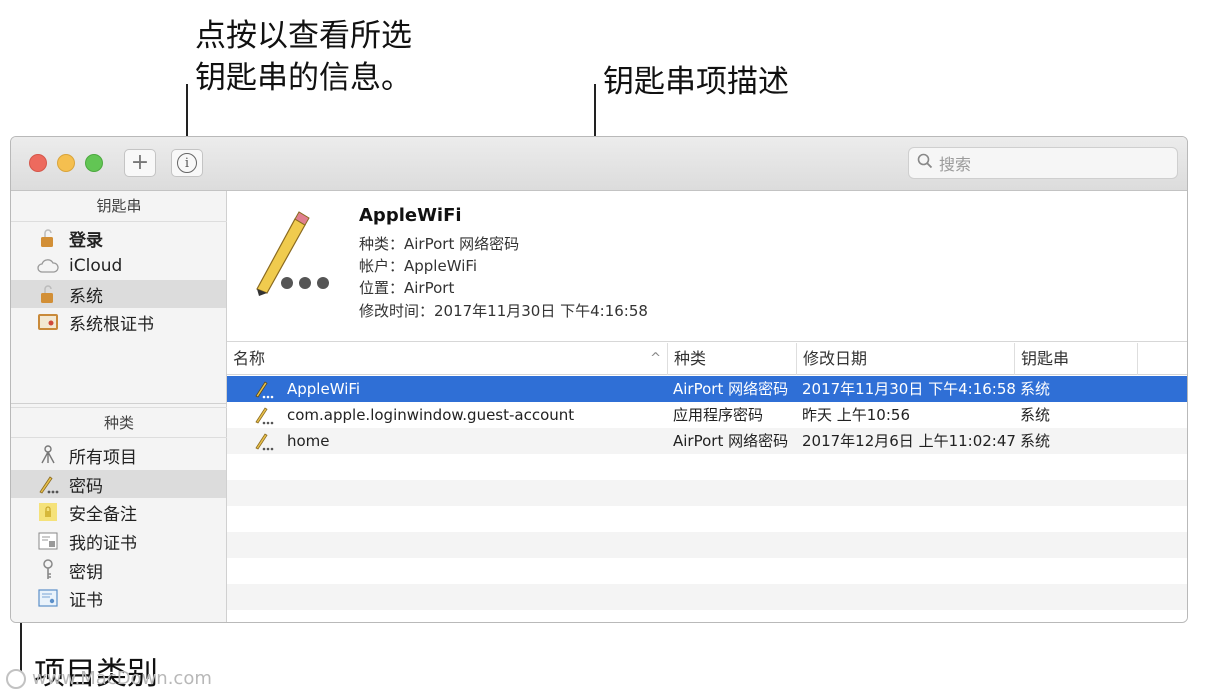  I want to click on keychains-header: 钥匙串, so click(119, 206).